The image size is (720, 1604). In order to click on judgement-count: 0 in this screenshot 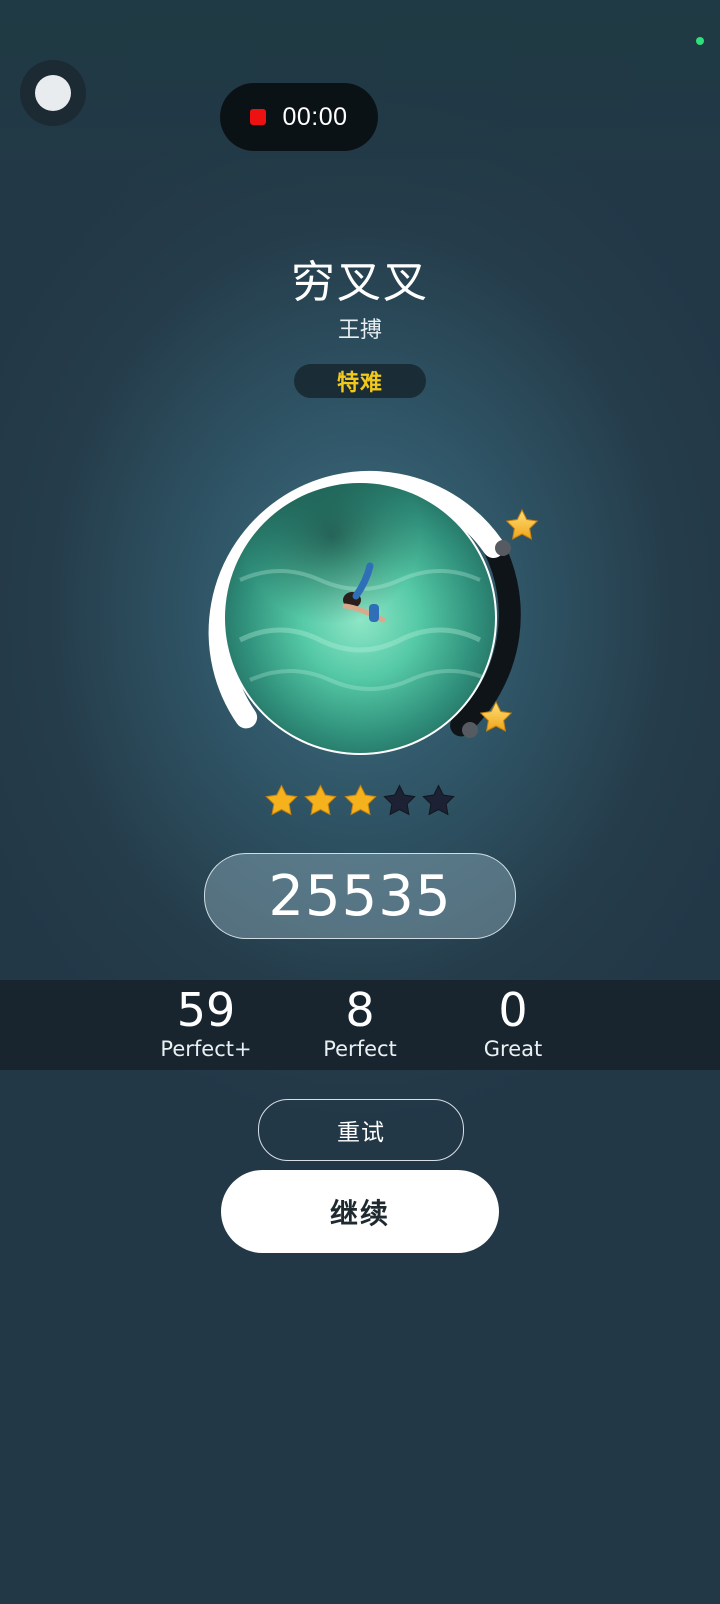, I will do `click(513, 1010)`.